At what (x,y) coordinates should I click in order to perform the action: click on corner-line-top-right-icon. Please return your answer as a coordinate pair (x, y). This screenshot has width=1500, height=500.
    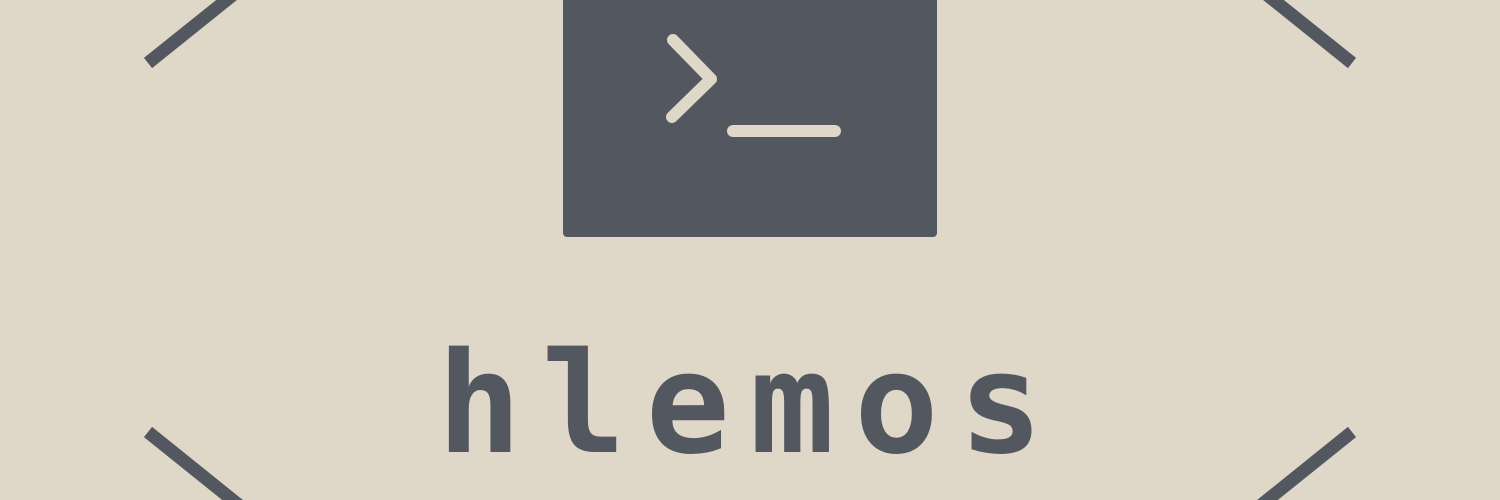
    Looking at the image, I should click on (1310, 34).